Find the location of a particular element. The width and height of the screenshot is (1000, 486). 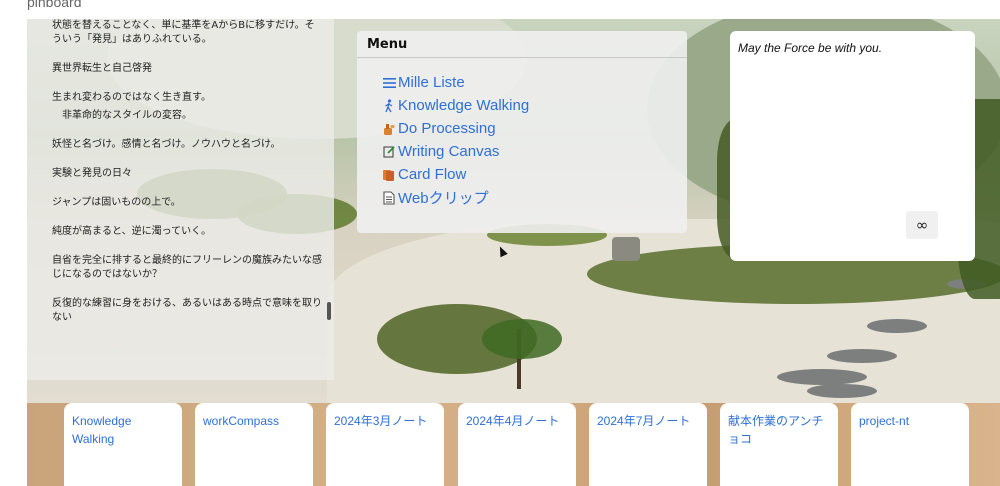

document-icon is located at coordinates (389, 197).